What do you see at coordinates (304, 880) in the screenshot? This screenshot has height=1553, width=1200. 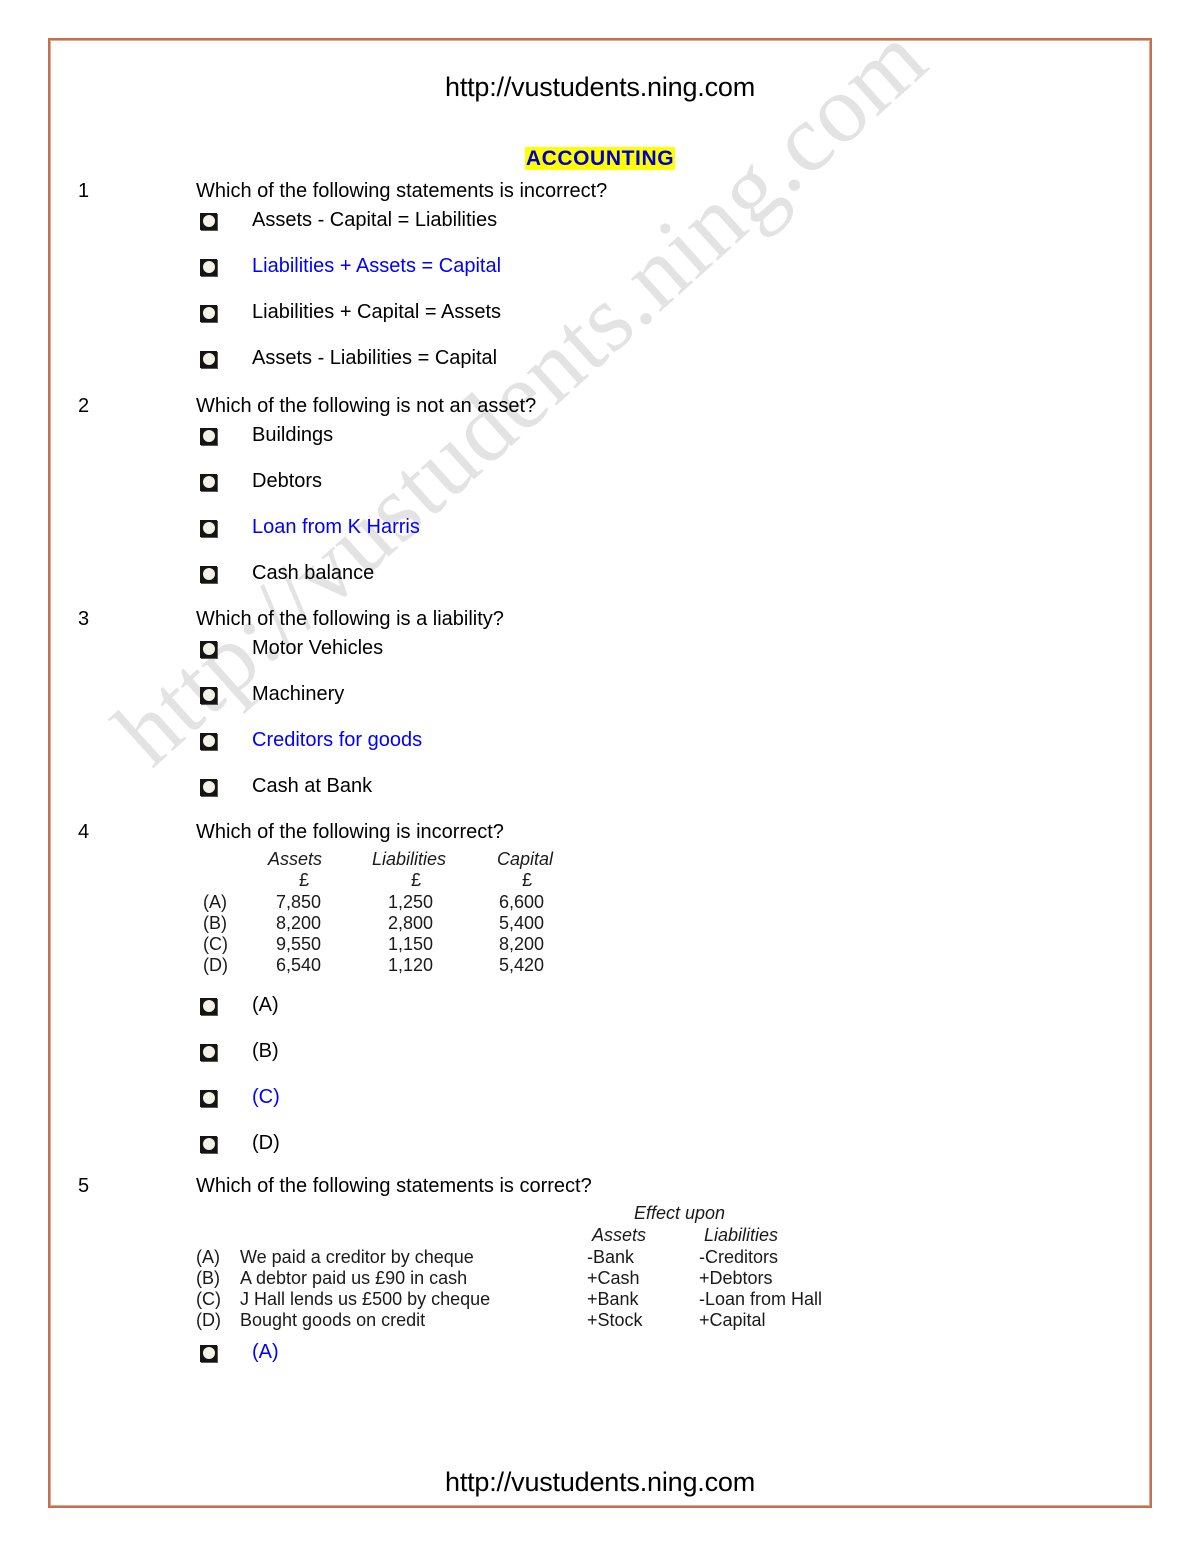 I see `table-currency-assets: £` at bounding box center [304, 880].